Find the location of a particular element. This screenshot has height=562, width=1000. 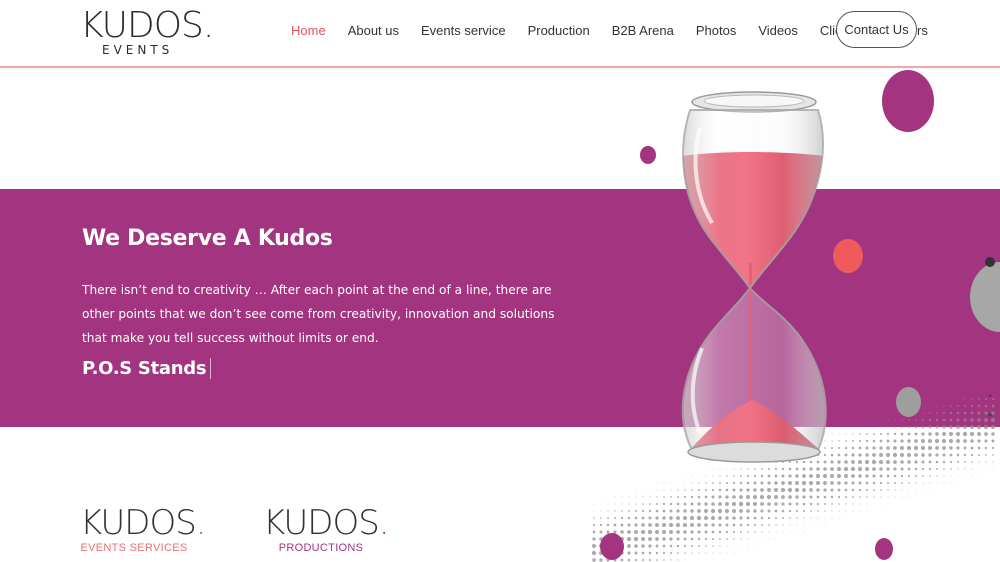

nav-home: Home is located at coordinates (308, 30).